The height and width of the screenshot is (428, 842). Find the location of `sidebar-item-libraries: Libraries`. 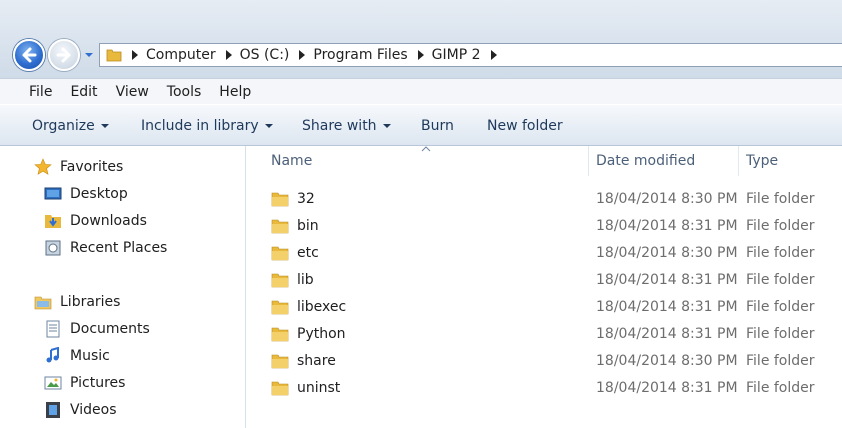

sidebar-item-libraries: Libraries is located at coordinates (77, 302).